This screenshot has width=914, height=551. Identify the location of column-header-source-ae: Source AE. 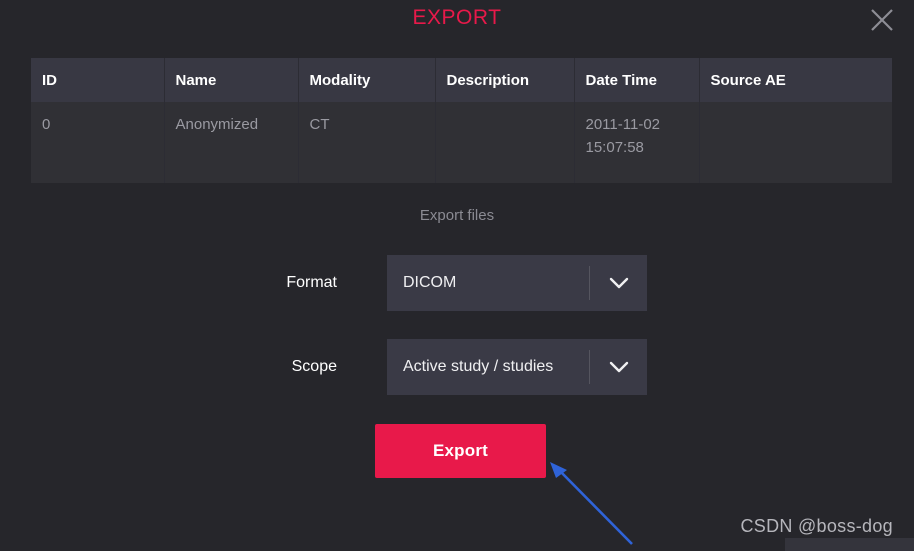
(795, 80).